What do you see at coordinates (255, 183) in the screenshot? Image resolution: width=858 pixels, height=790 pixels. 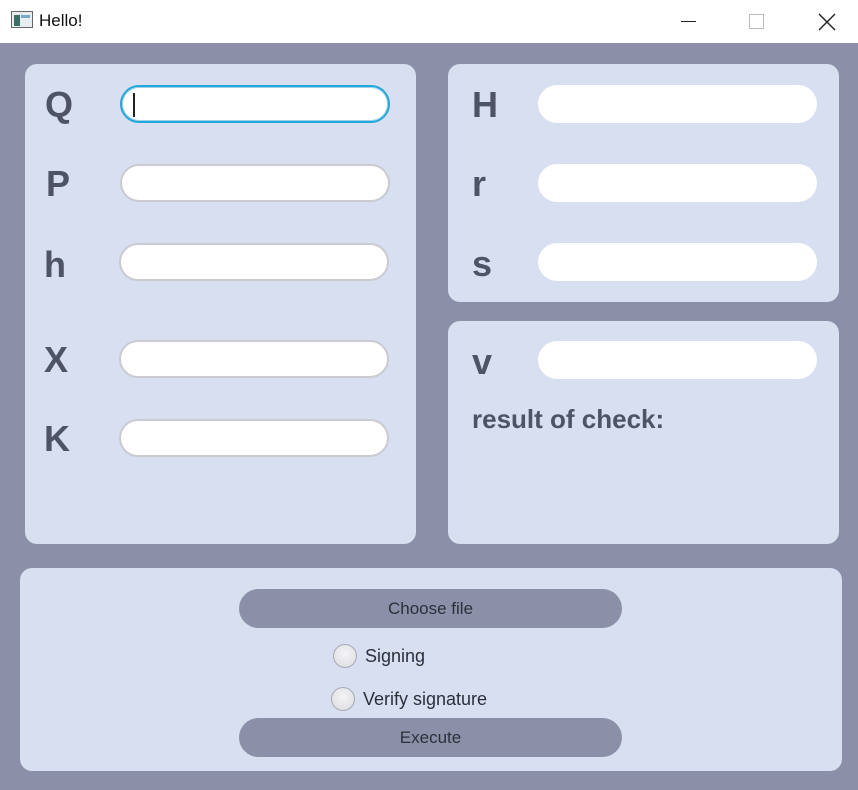 I see `p-input` at bounding box center [255, 183].